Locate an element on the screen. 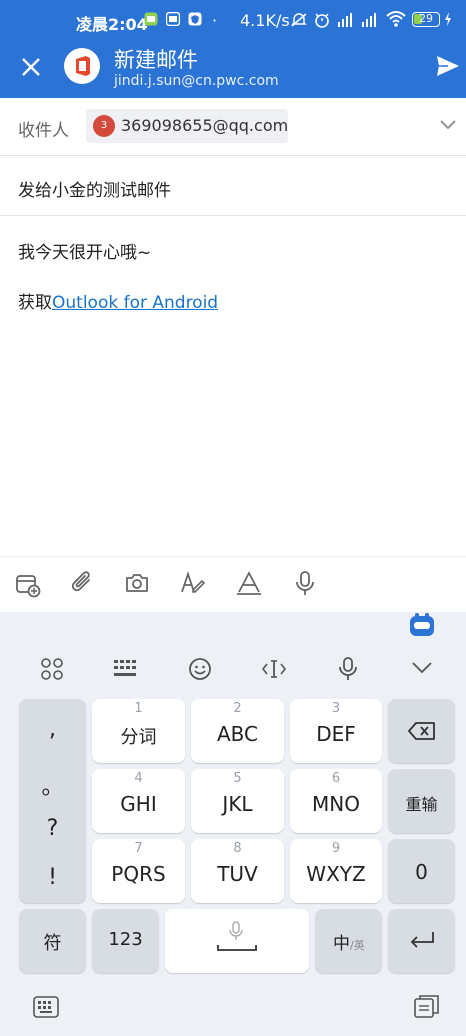 This screenshot has height=1036, width=466. send-icon is located at coordinates (448, 66).